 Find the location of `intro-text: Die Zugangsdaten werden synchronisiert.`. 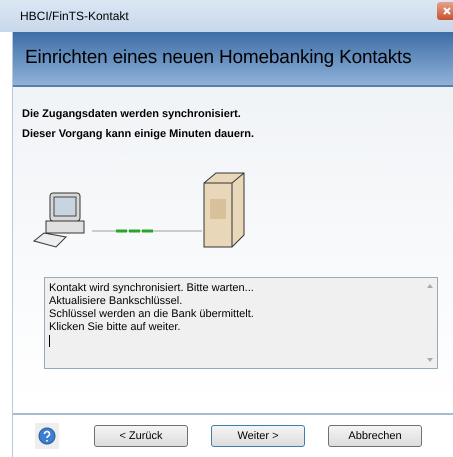

intro-text: Die Zugangsdaten werden synchronisiert. is located at coordinates (132, 114).